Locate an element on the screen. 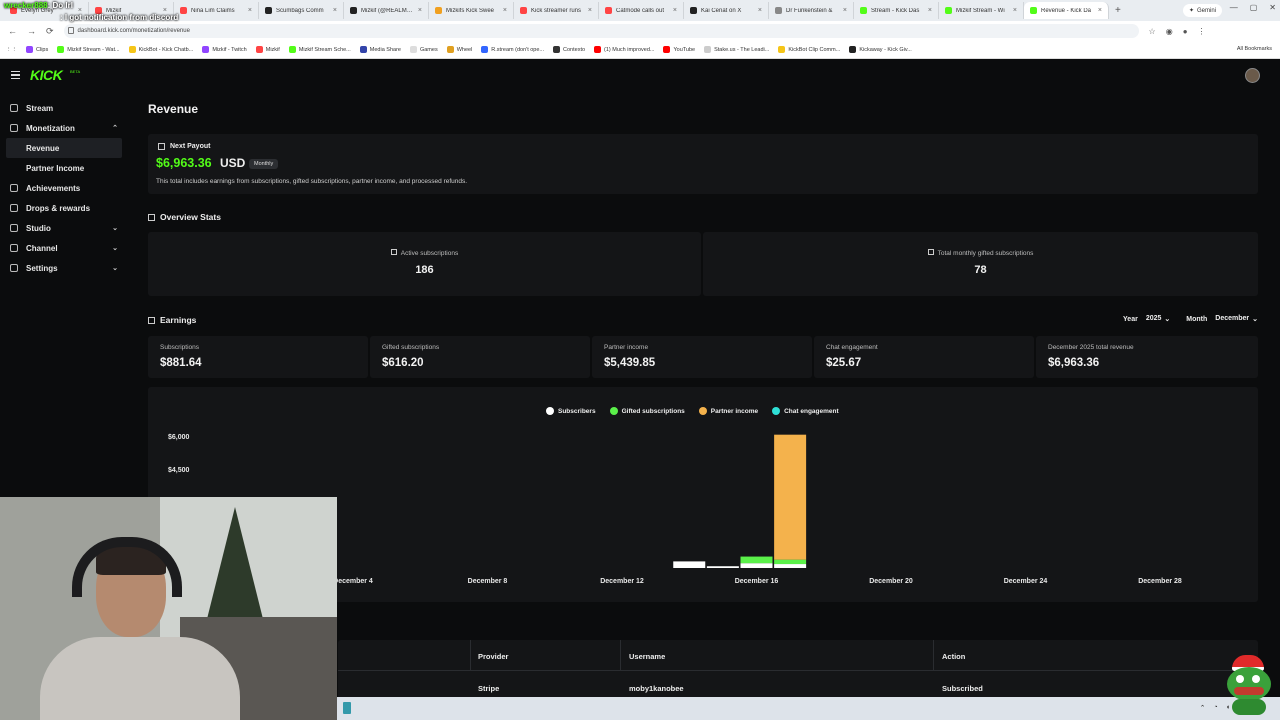  browser-tab: Stream - Kick Das × is located at coordinates (896, 10).